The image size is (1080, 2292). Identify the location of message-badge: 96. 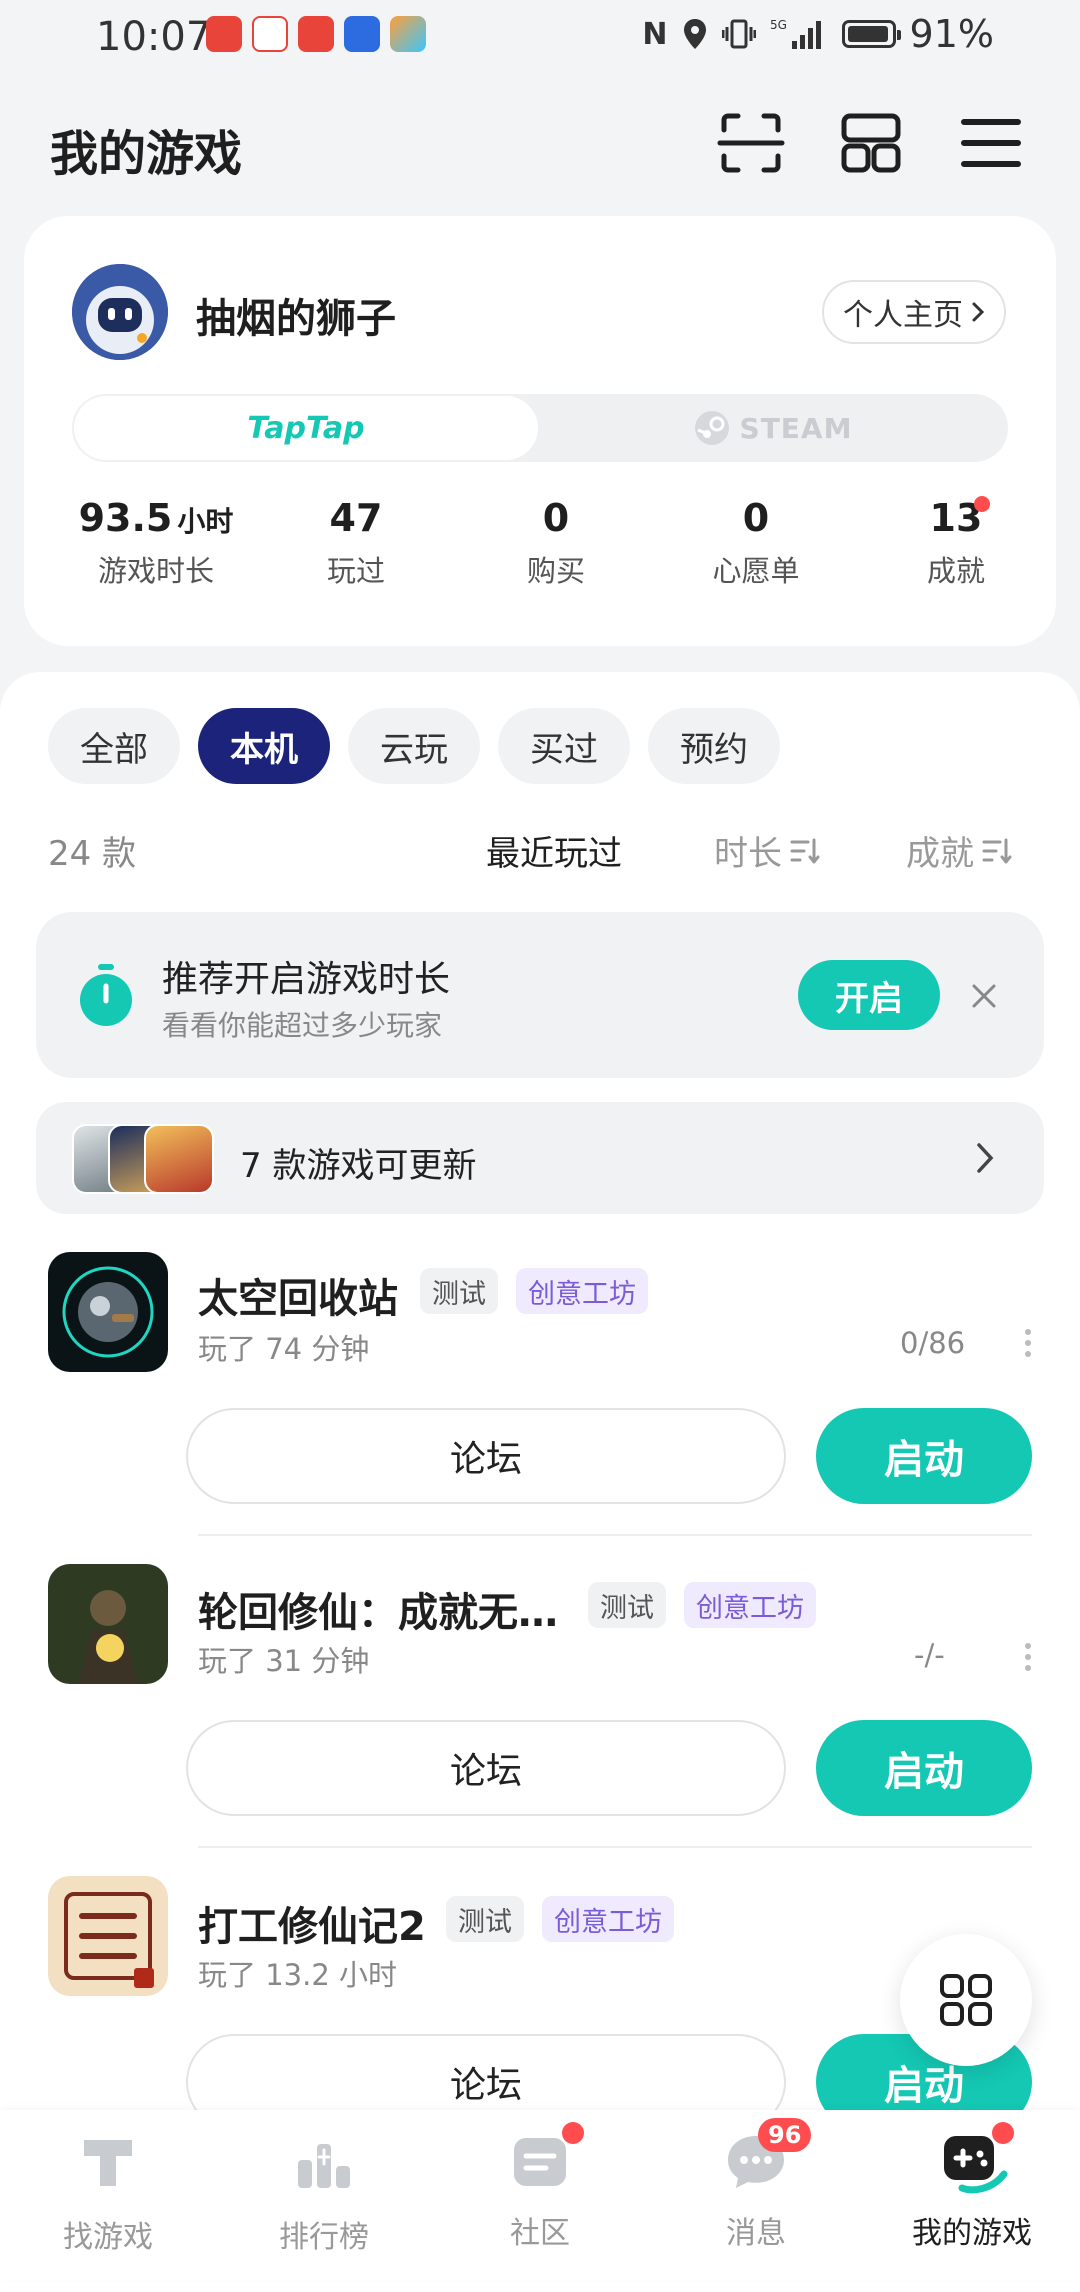
(785, 2135).